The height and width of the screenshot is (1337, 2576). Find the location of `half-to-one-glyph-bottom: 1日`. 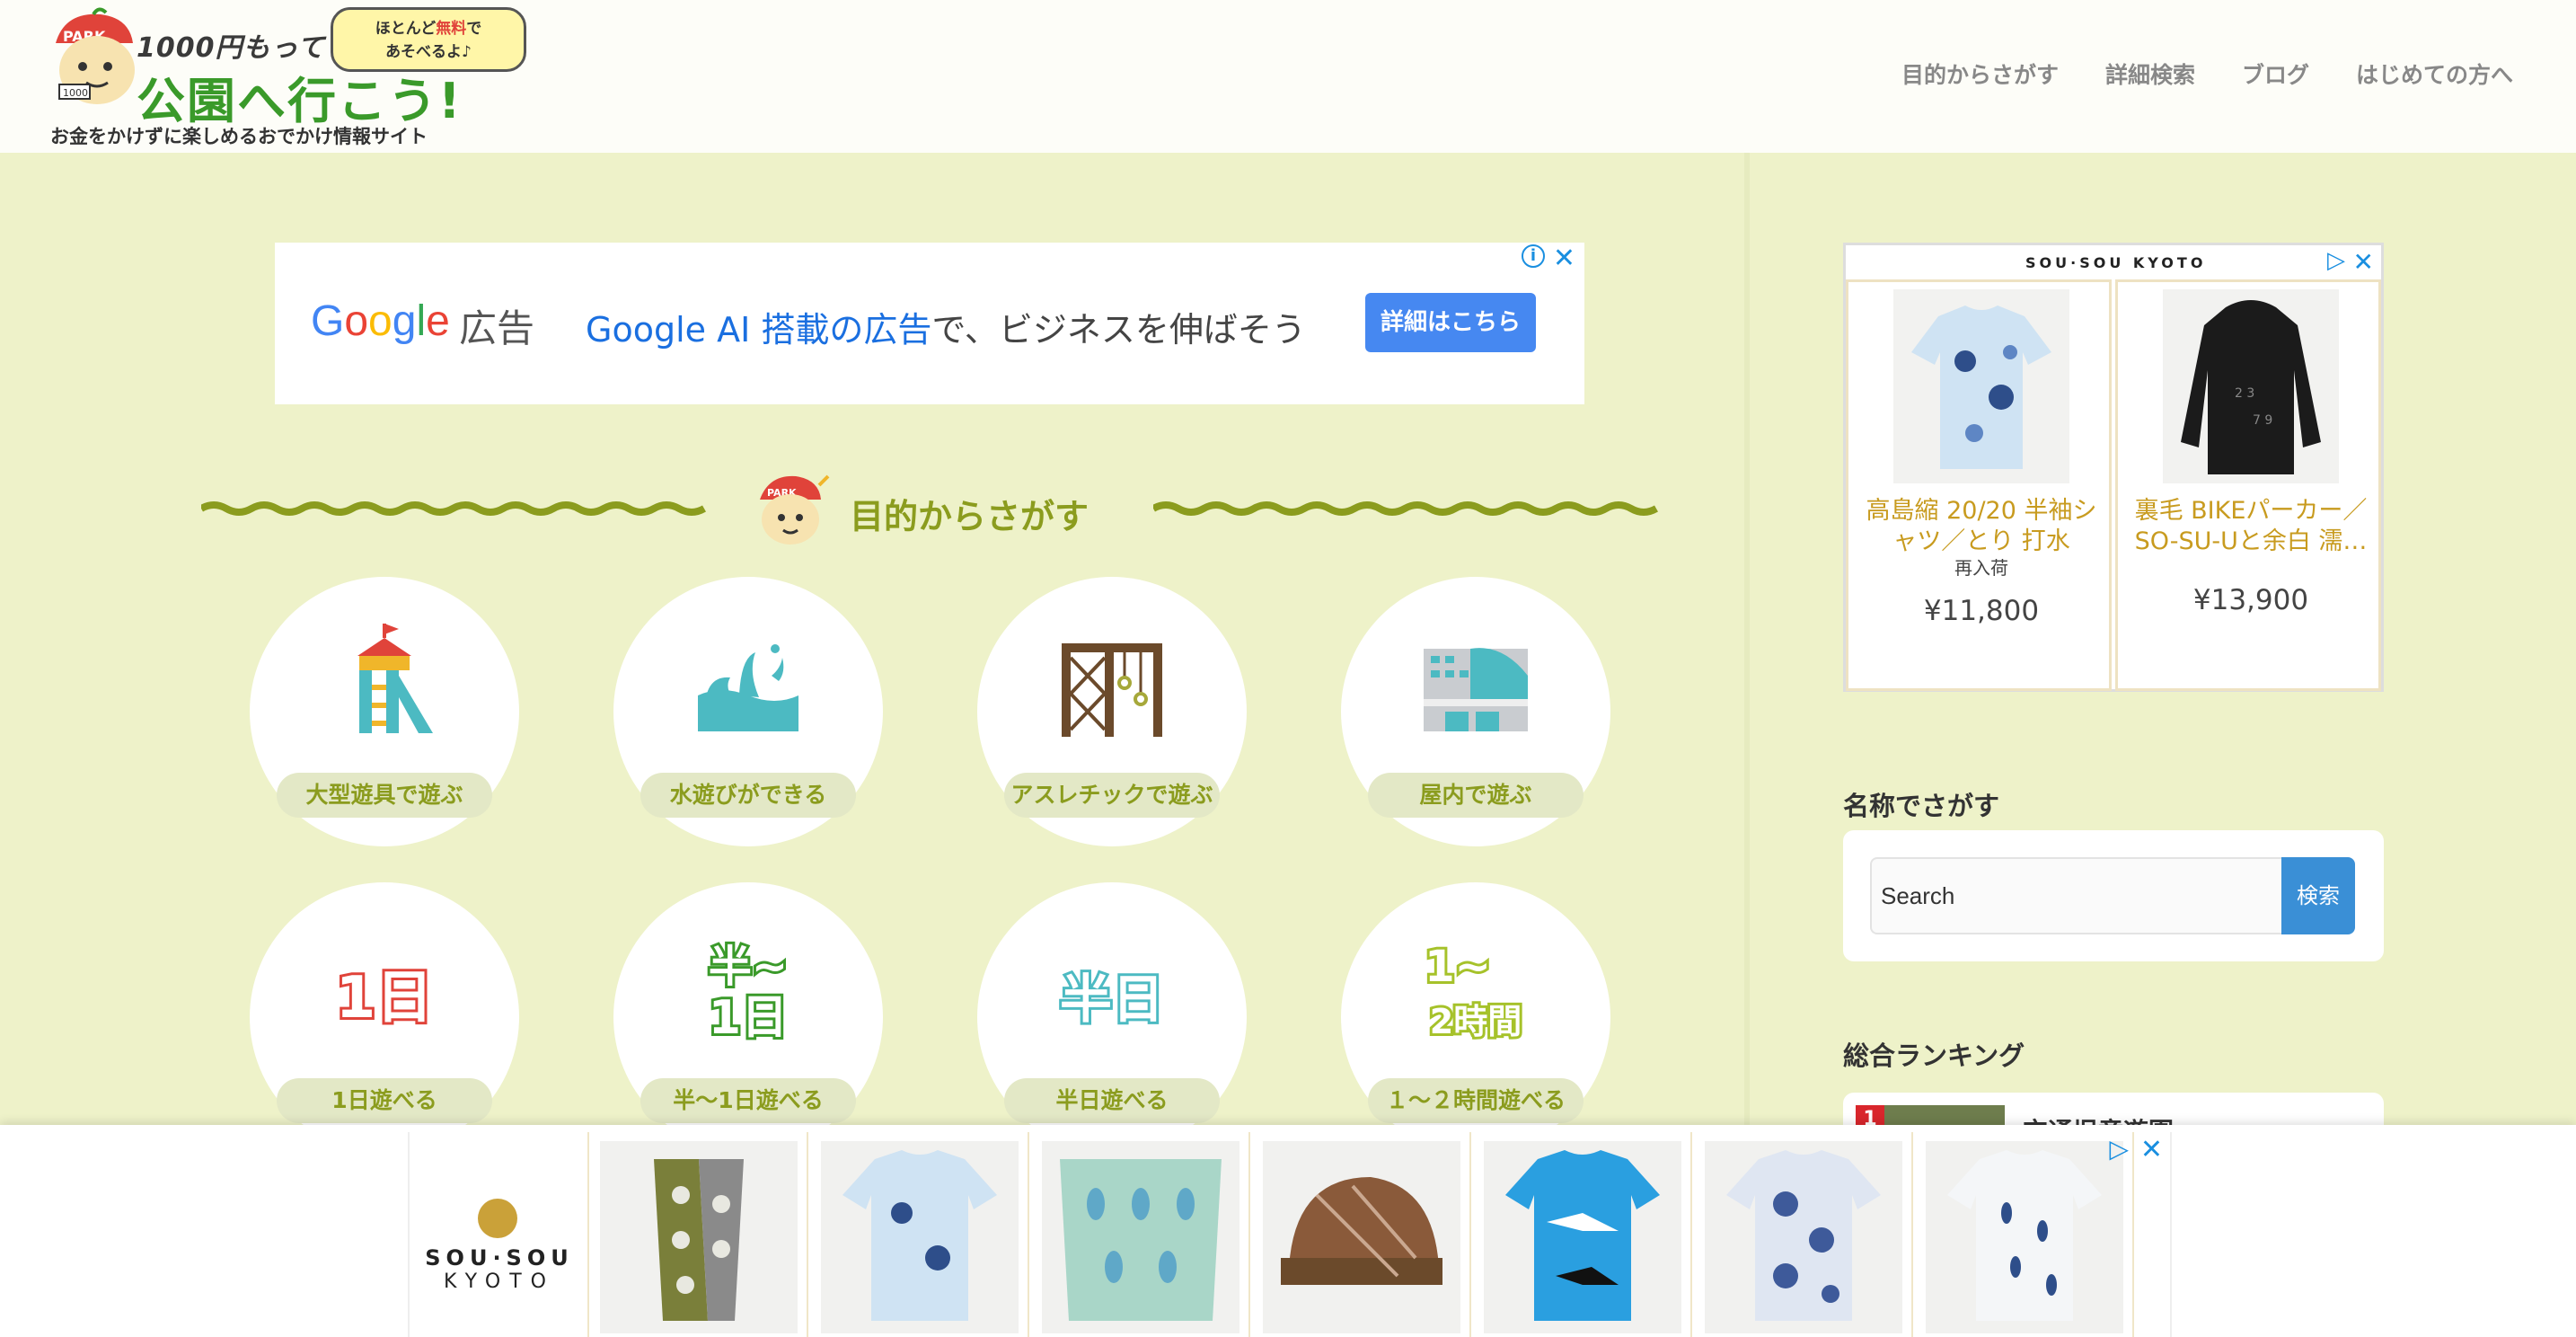

half-to-one-glyph-bottom: 1日 is located at coordinates (748, 1018).